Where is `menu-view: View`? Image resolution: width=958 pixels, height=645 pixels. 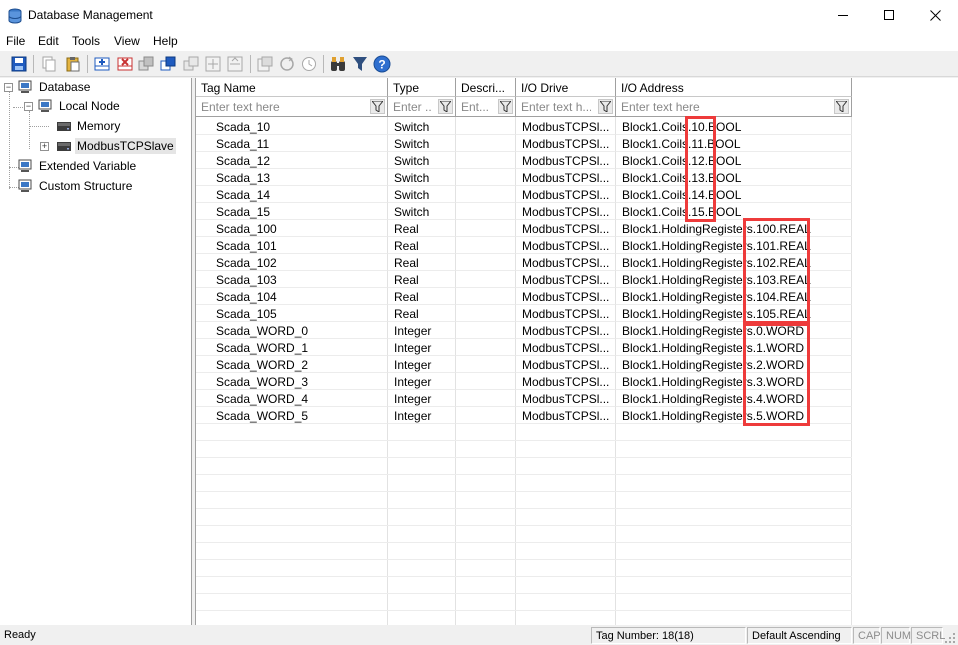 menu-view: View is located at coordinates (127, 41).